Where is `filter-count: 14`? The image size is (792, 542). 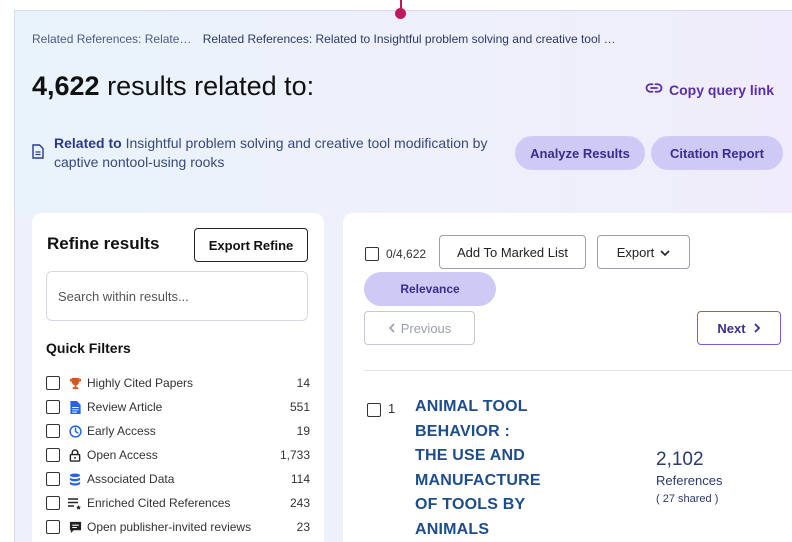
filter-count: 14 is located at coordinates (303, 383).